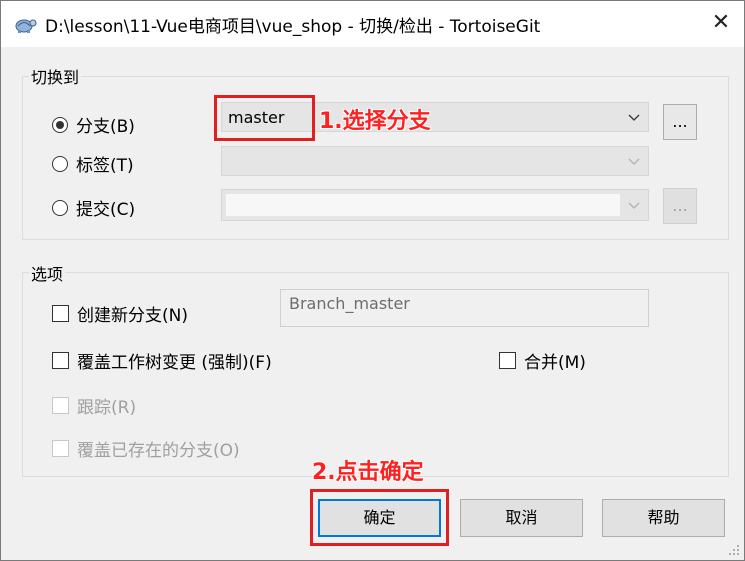 Image resolution: width=745 pixels, height=561 pixels. I want to click on force-overwrite-checkbox: 覆盖工作树变更 (强制)(F), so click(162, 360).